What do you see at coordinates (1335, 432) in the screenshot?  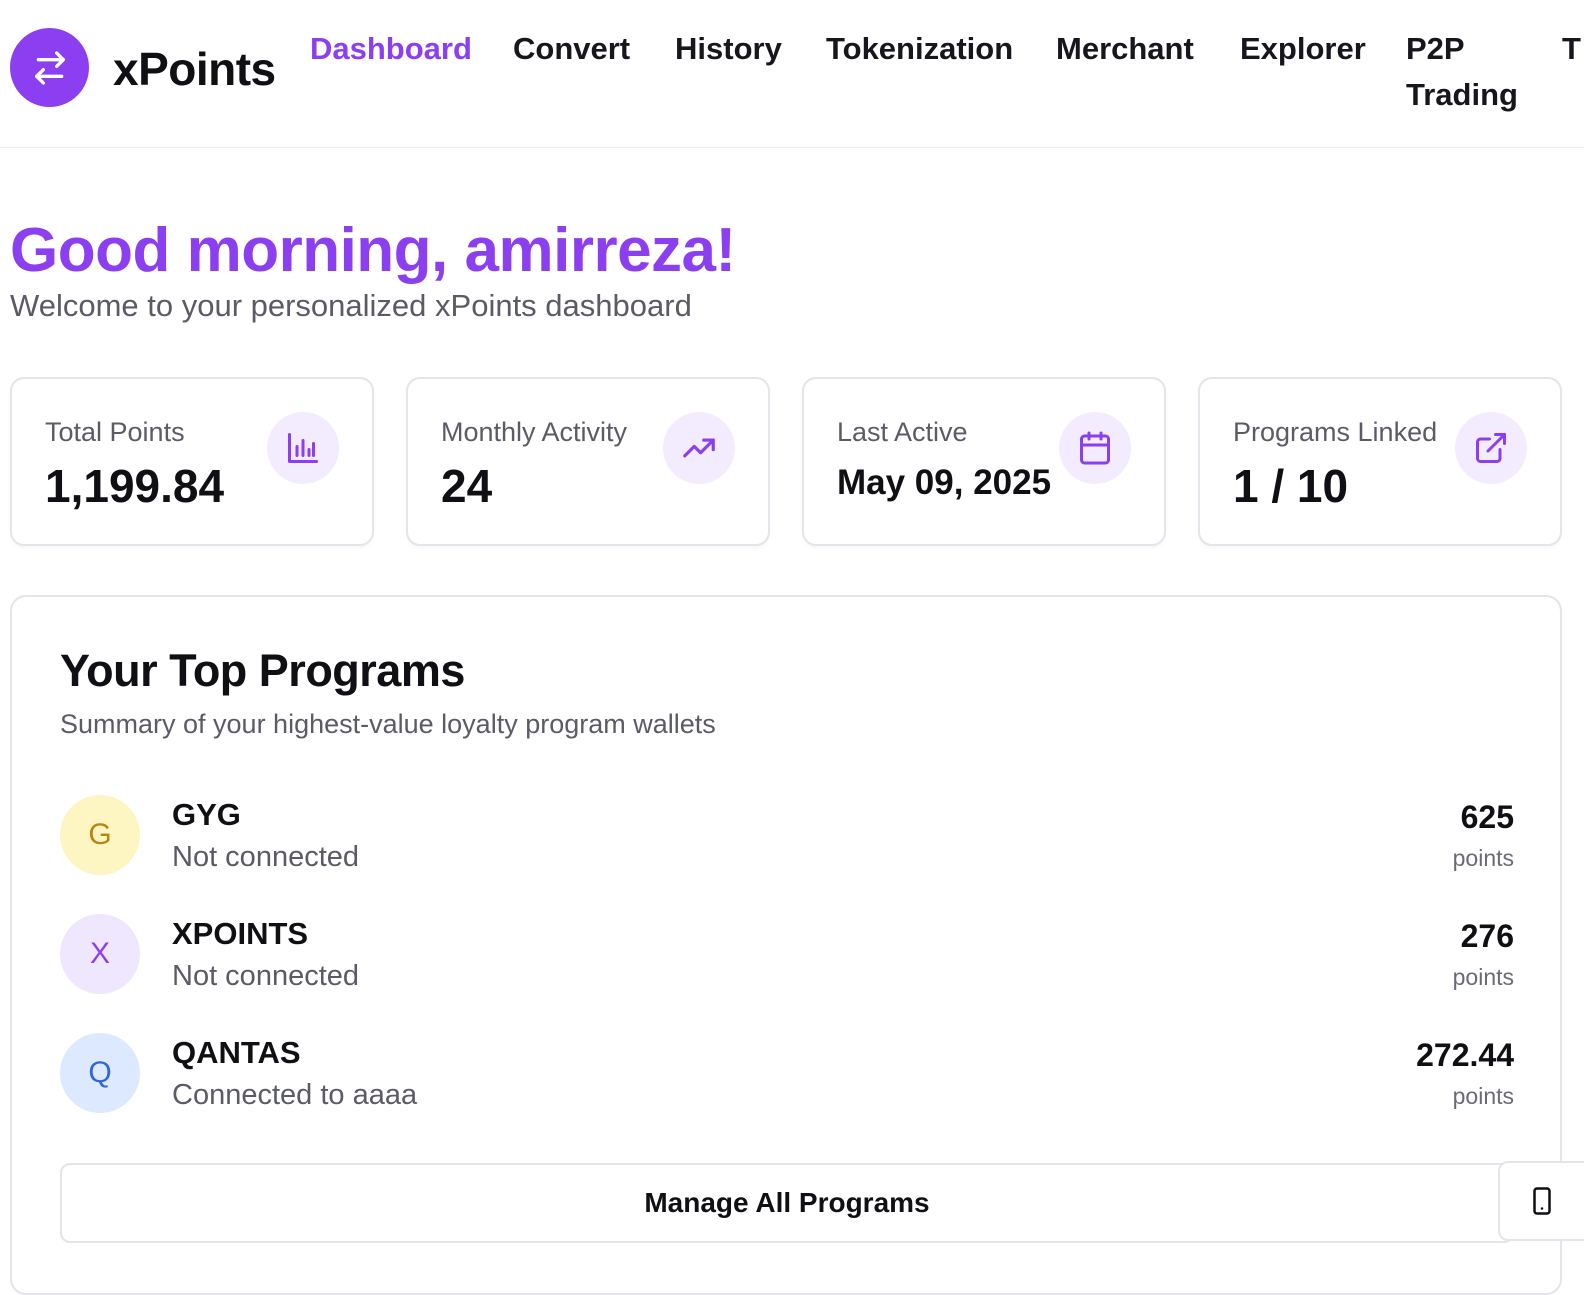 I see `stat-label: Programs Linked` at bounding box center [1335, 432].